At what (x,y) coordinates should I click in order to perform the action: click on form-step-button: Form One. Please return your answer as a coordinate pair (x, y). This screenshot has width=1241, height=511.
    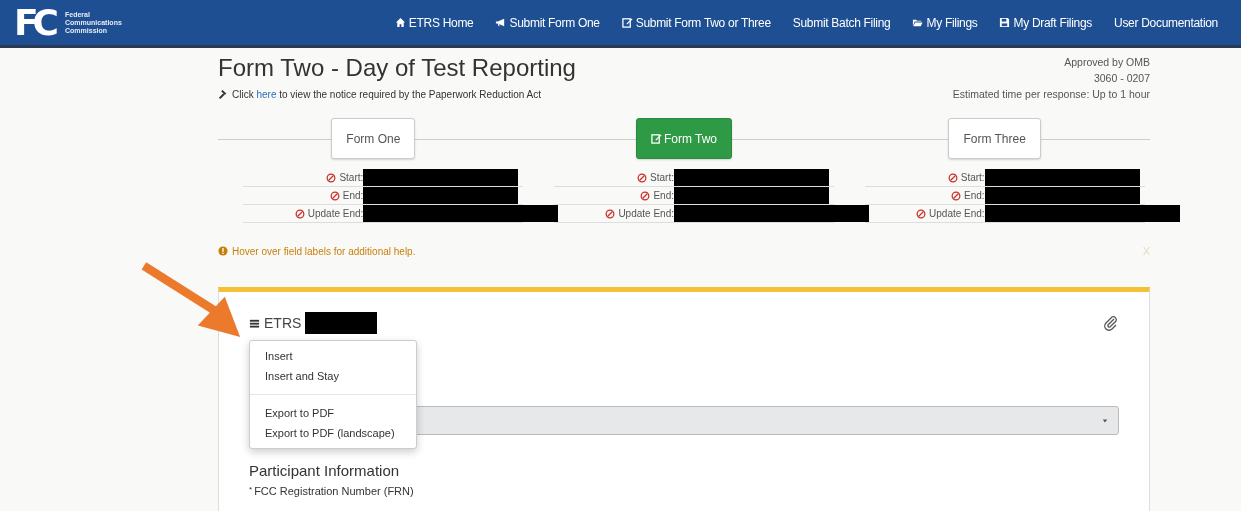
    Looking at the image, I should click on (373, 138).